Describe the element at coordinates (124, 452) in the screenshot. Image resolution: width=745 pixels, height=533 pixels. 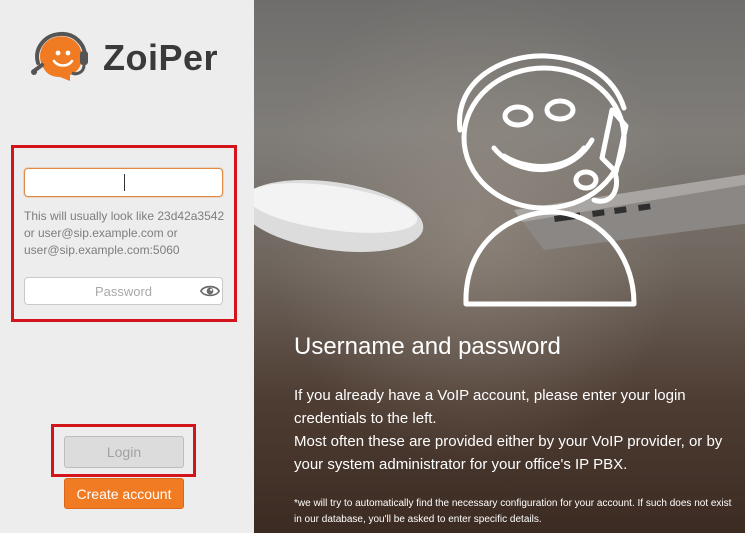
I see `login-button: Login` at that location.